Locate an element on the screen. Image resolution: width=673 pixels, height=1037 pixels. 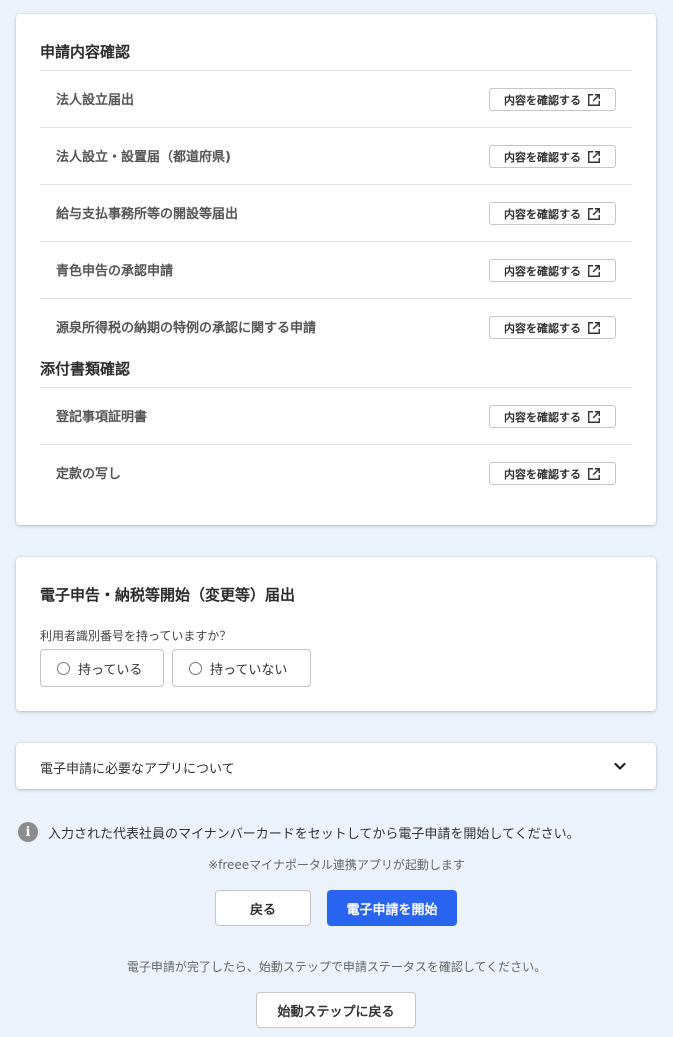
attachment-row: 定款の写し 内容を確認する is located at coordinates (336, 472).